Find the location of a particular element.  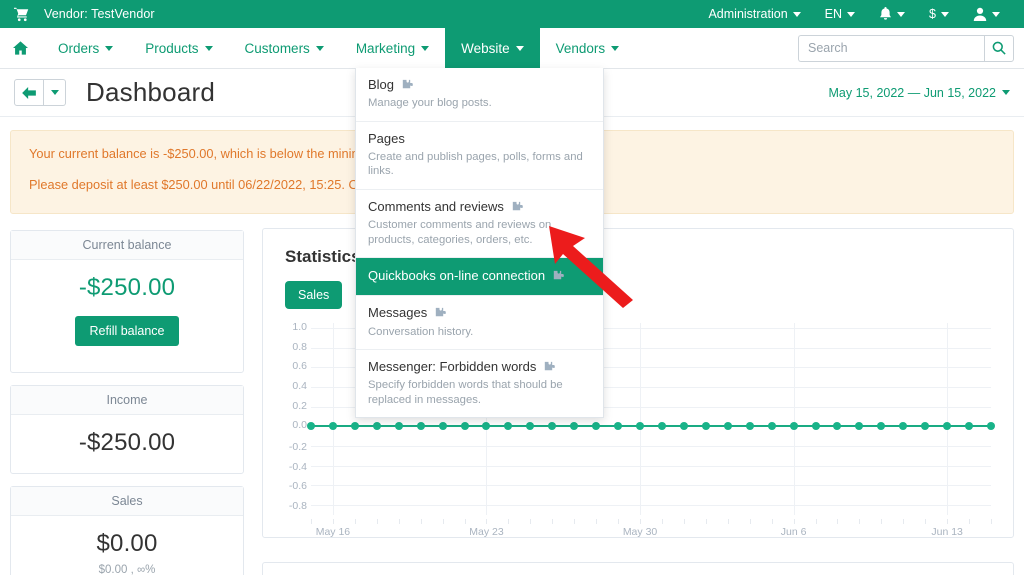

cart-icon is located at coordinates (21, 14).